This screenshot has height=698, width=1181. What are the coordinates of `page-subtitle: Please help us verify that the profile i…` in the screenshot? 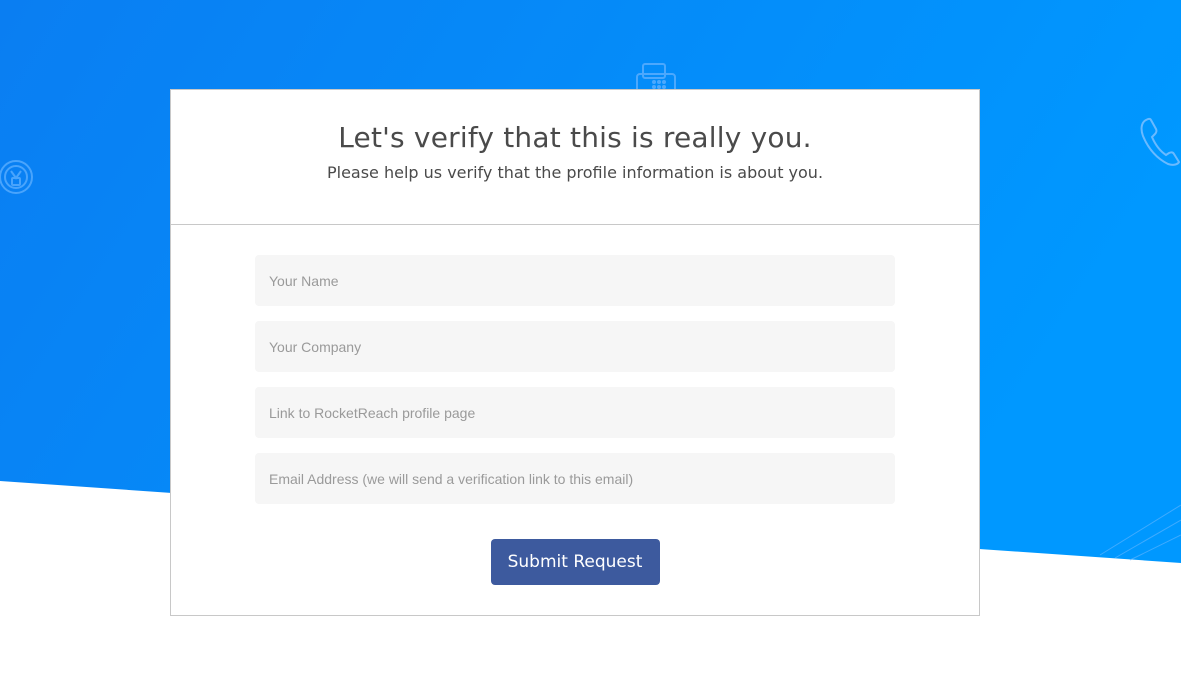 It's located at (575, 172).